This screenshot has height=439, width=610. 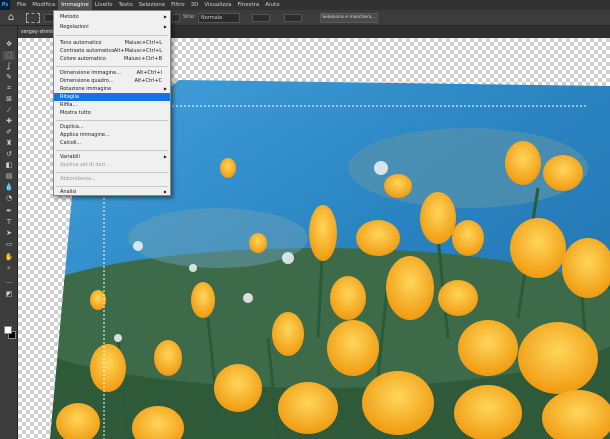 What do you see at coordinates (5, 5) in the screenshot?
I see `photoshop-logo: Ps` at bounding box center [5, 5].